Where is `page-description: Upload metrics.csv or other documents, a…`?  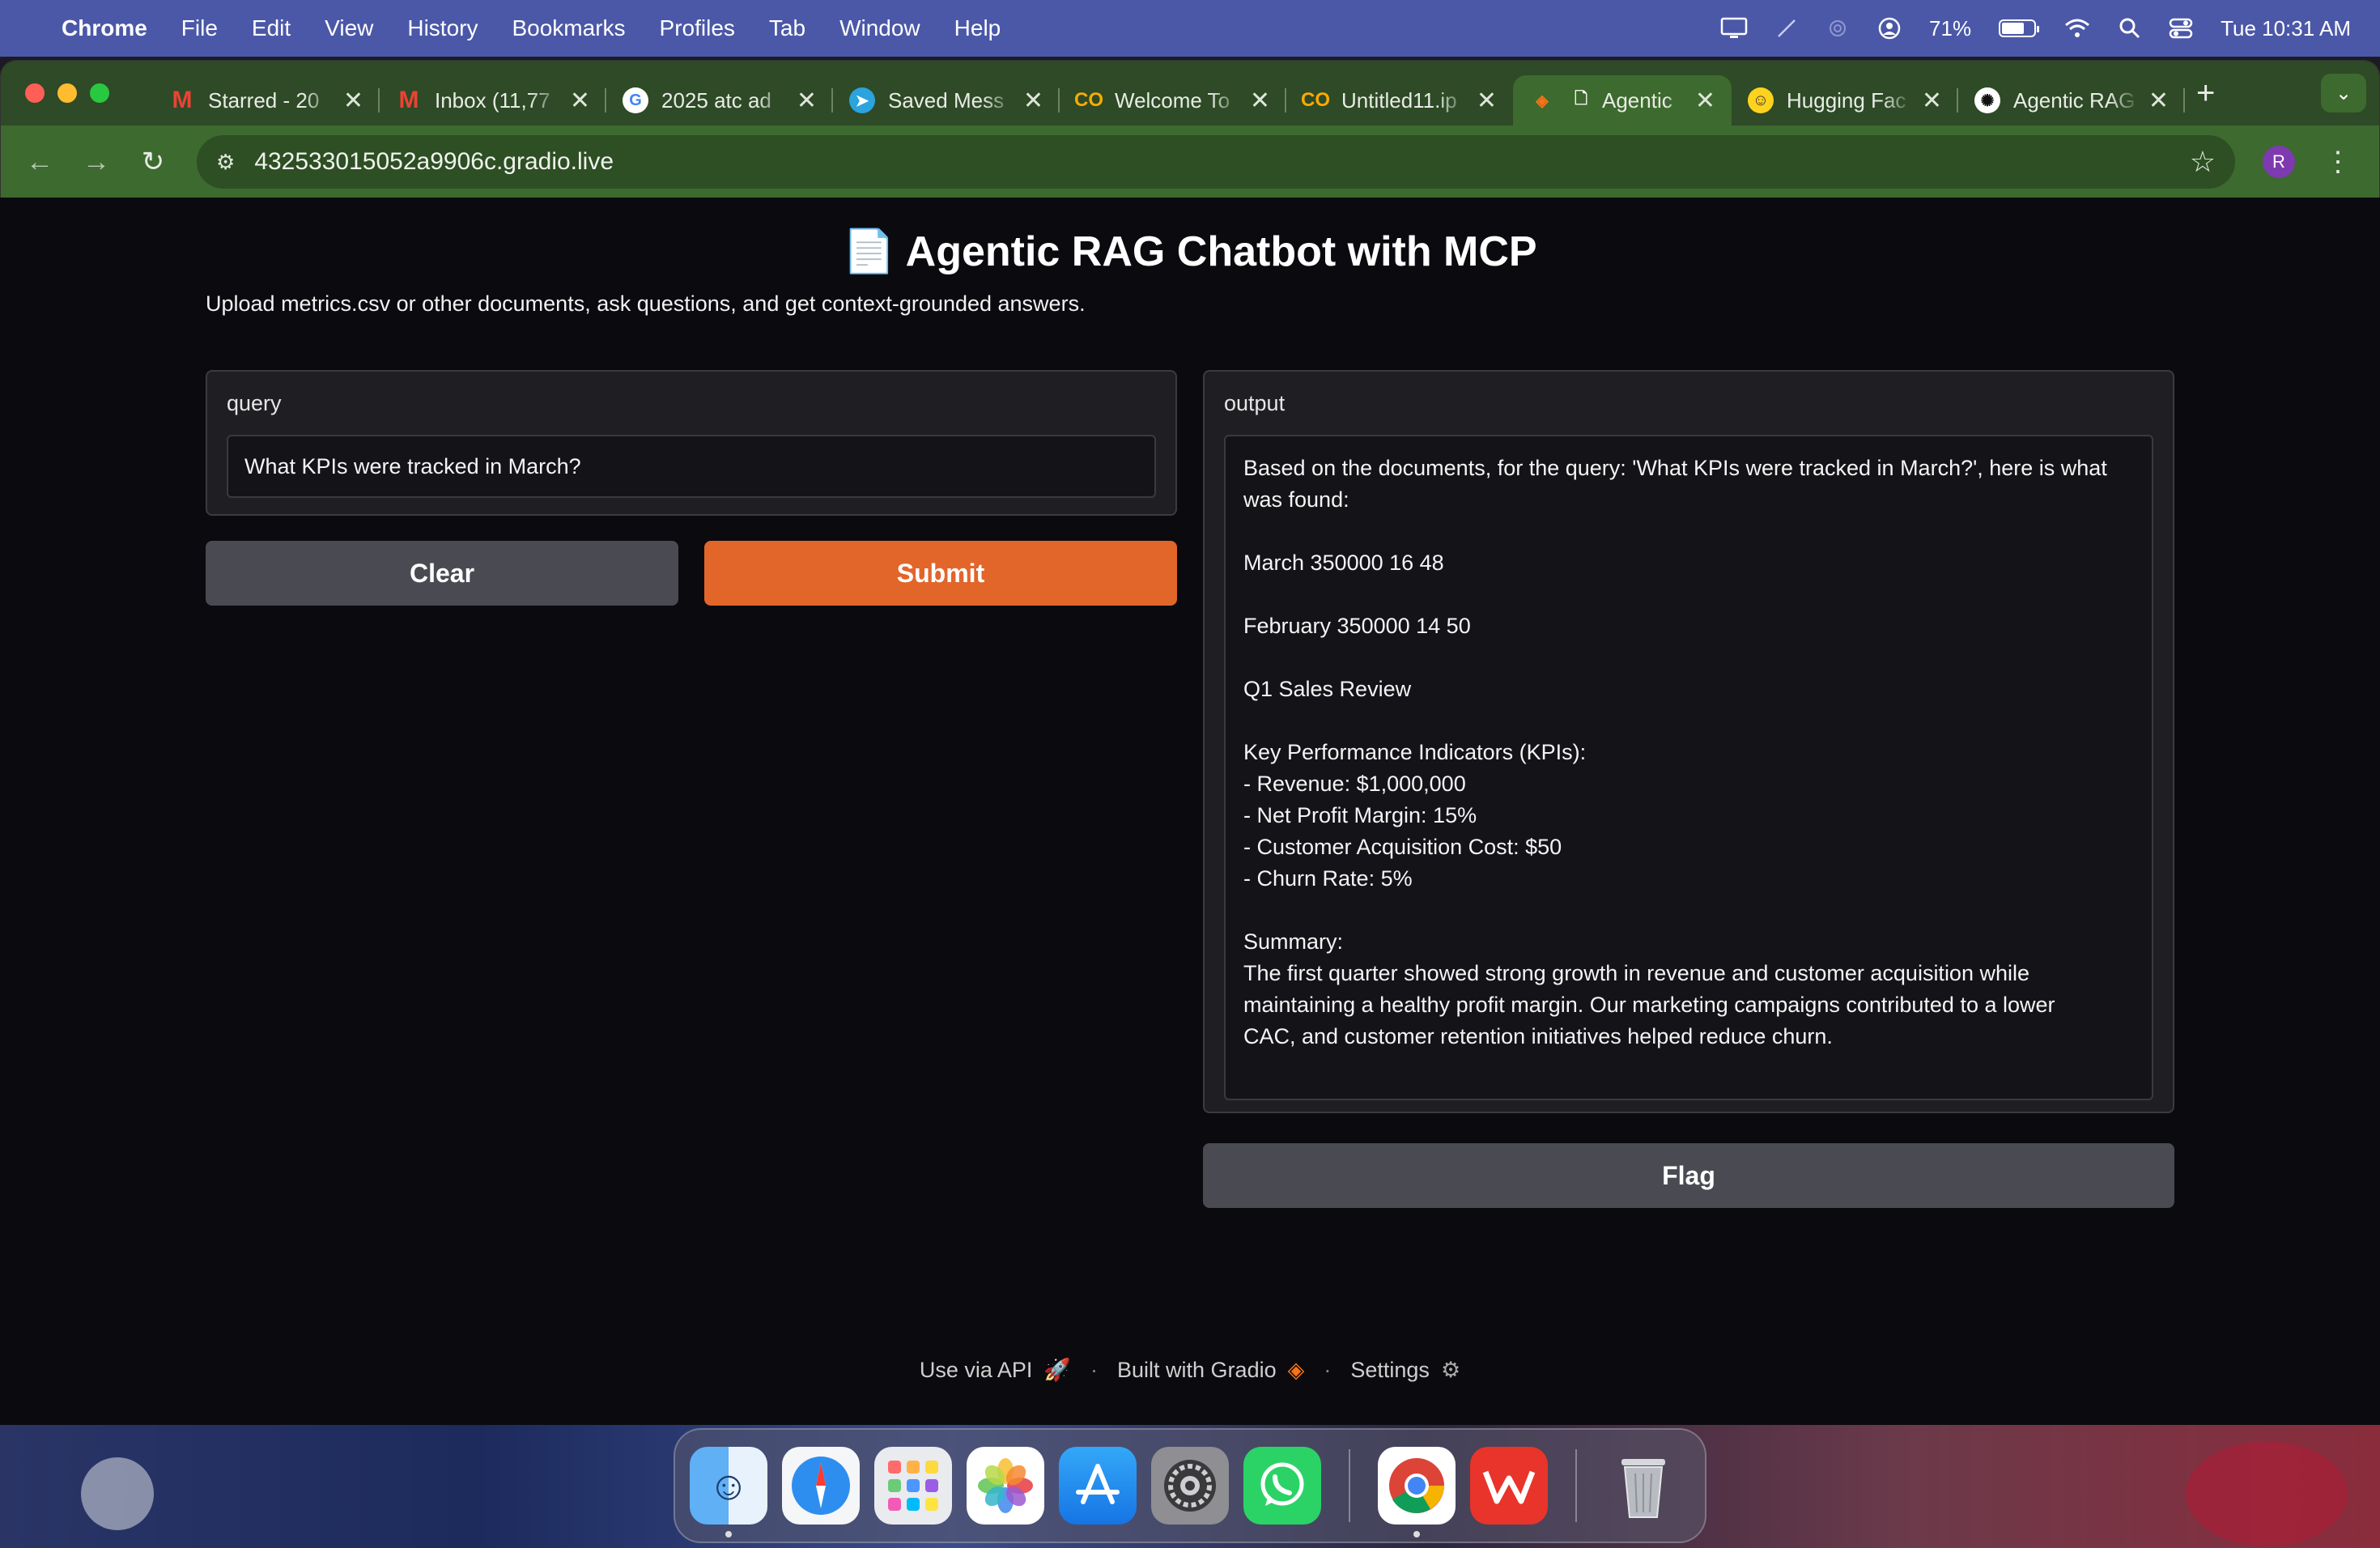 page-description: Upload metrics.csv or other documents, a… is located at coordinates (646, 304).